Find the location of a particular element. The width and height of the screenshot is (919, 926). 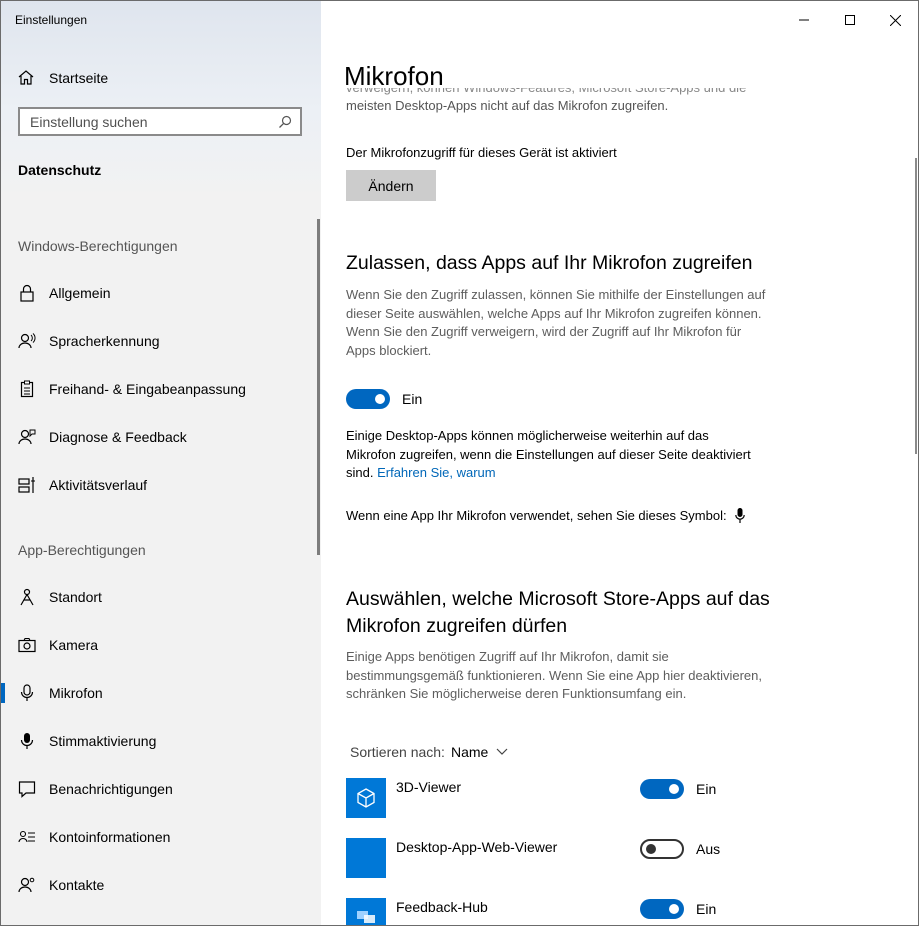

search-input: Einstellung suchen is located at coordinates (160, 121).